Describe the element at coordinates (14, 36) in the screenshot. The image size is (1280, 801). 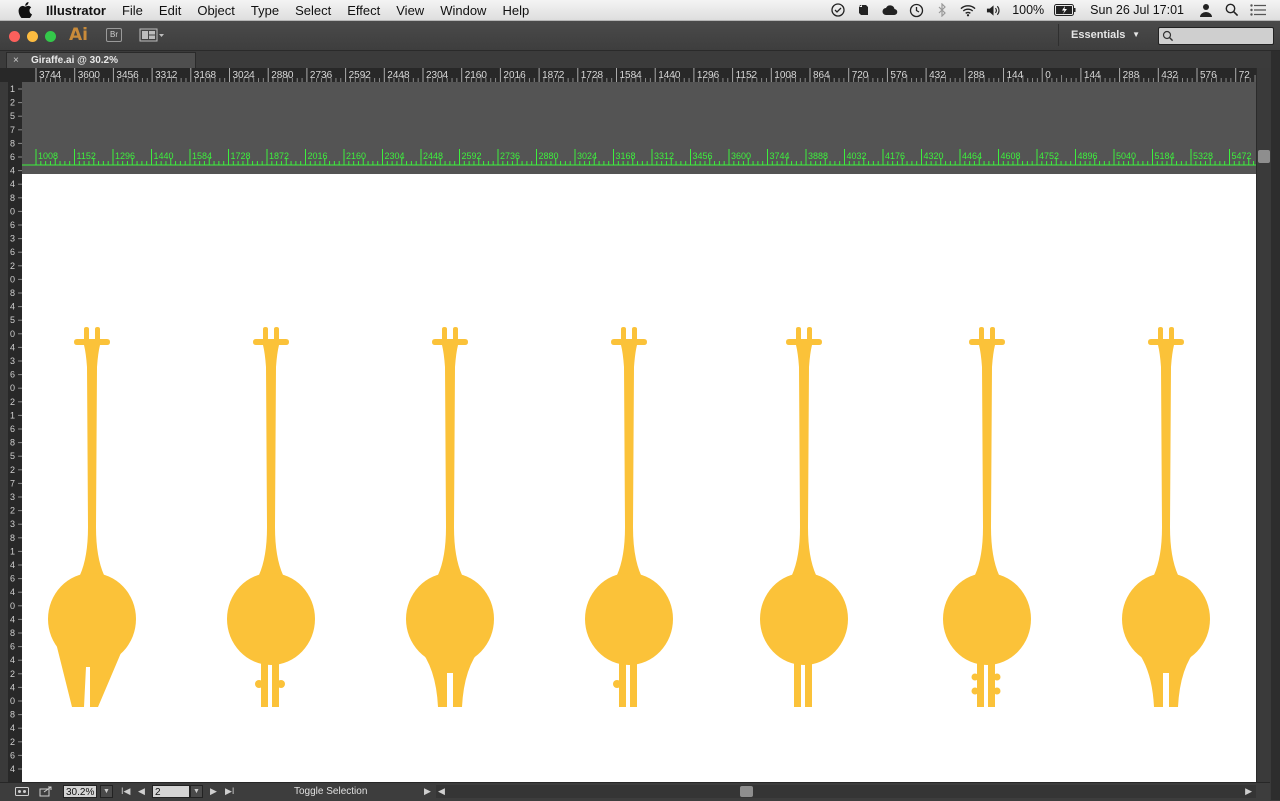
I see `window-close-button` at that location.